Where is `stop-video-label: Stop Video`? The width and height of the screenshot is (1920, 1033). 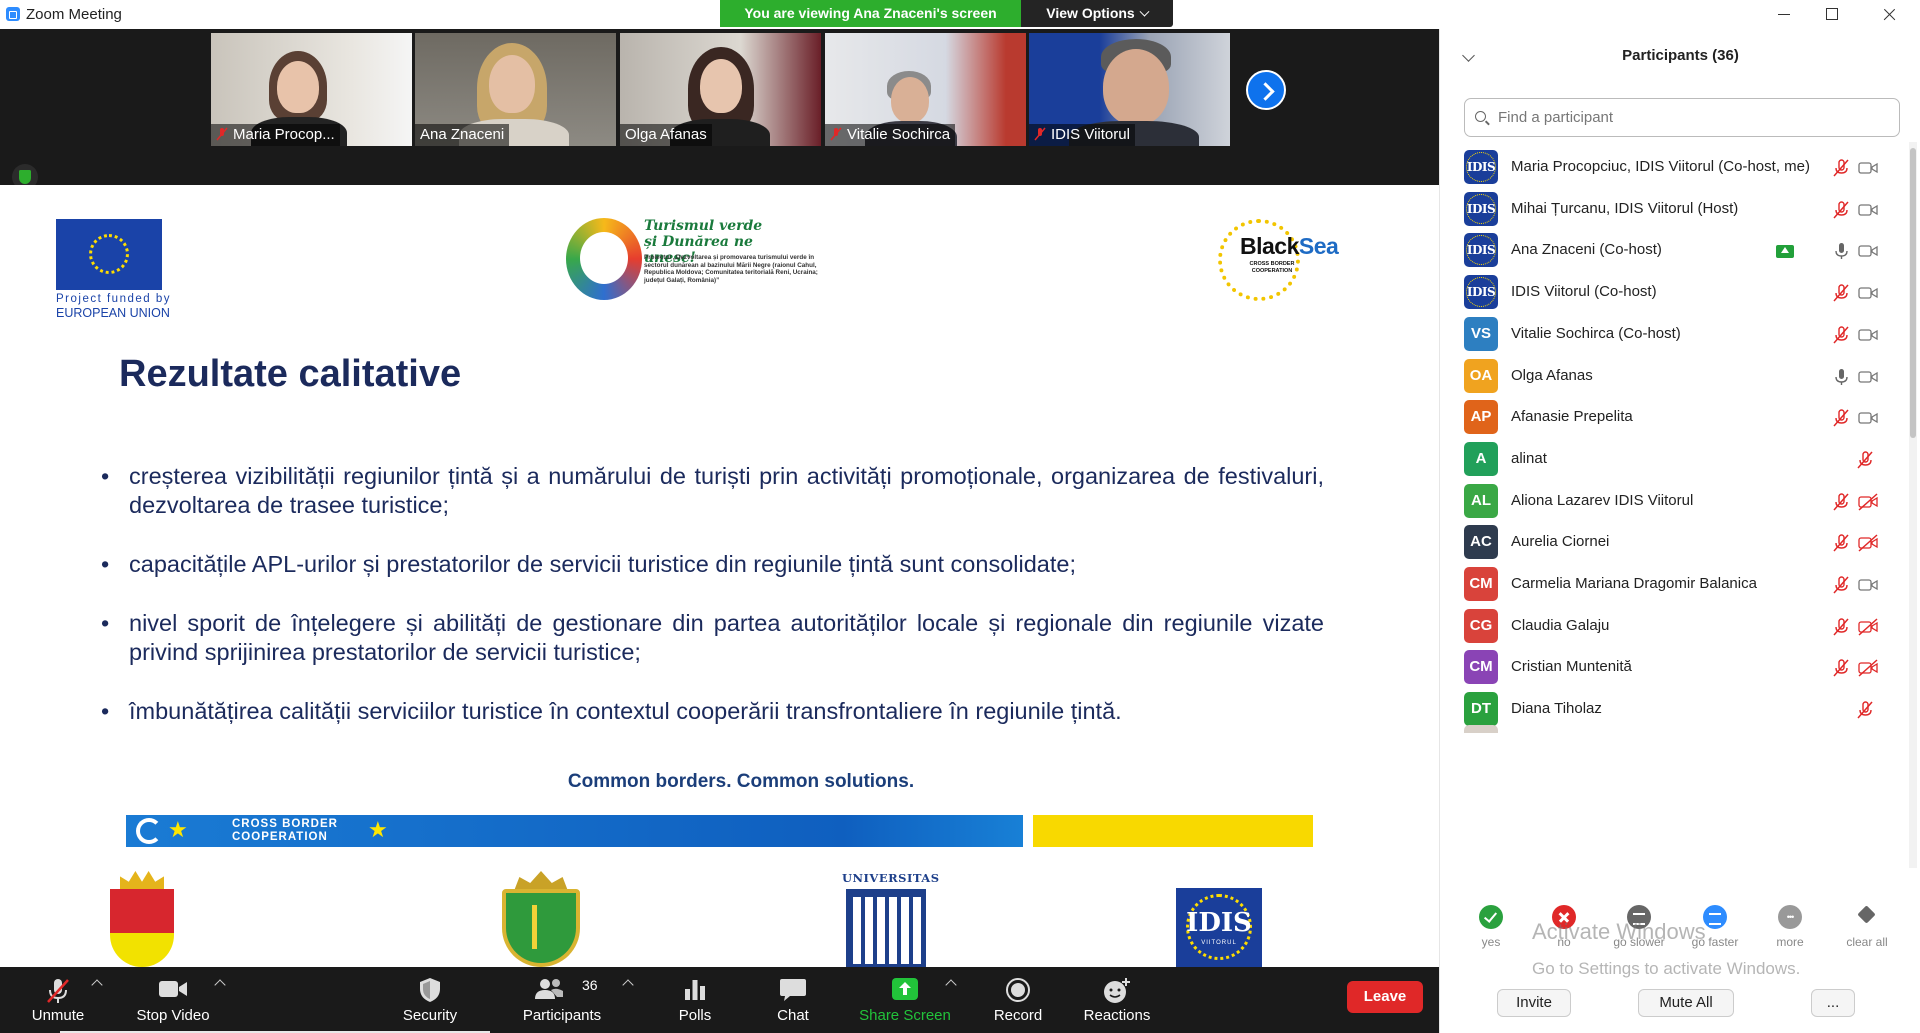
stop-video-label: Stop Video is located at coordinates (173, 1015).